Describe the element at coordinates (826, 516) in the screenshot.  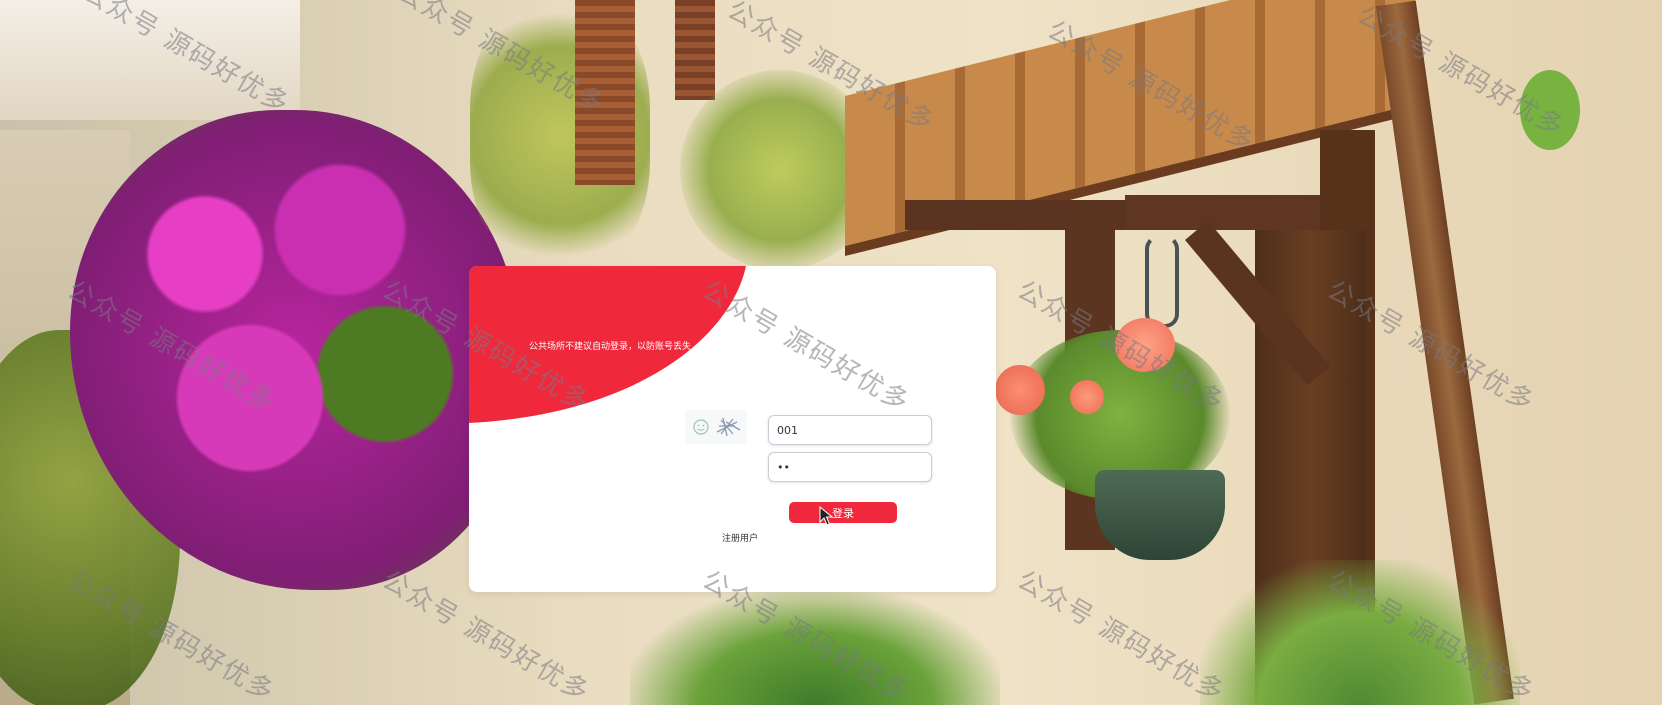
I see `mouse-cursor-icon` at that location.